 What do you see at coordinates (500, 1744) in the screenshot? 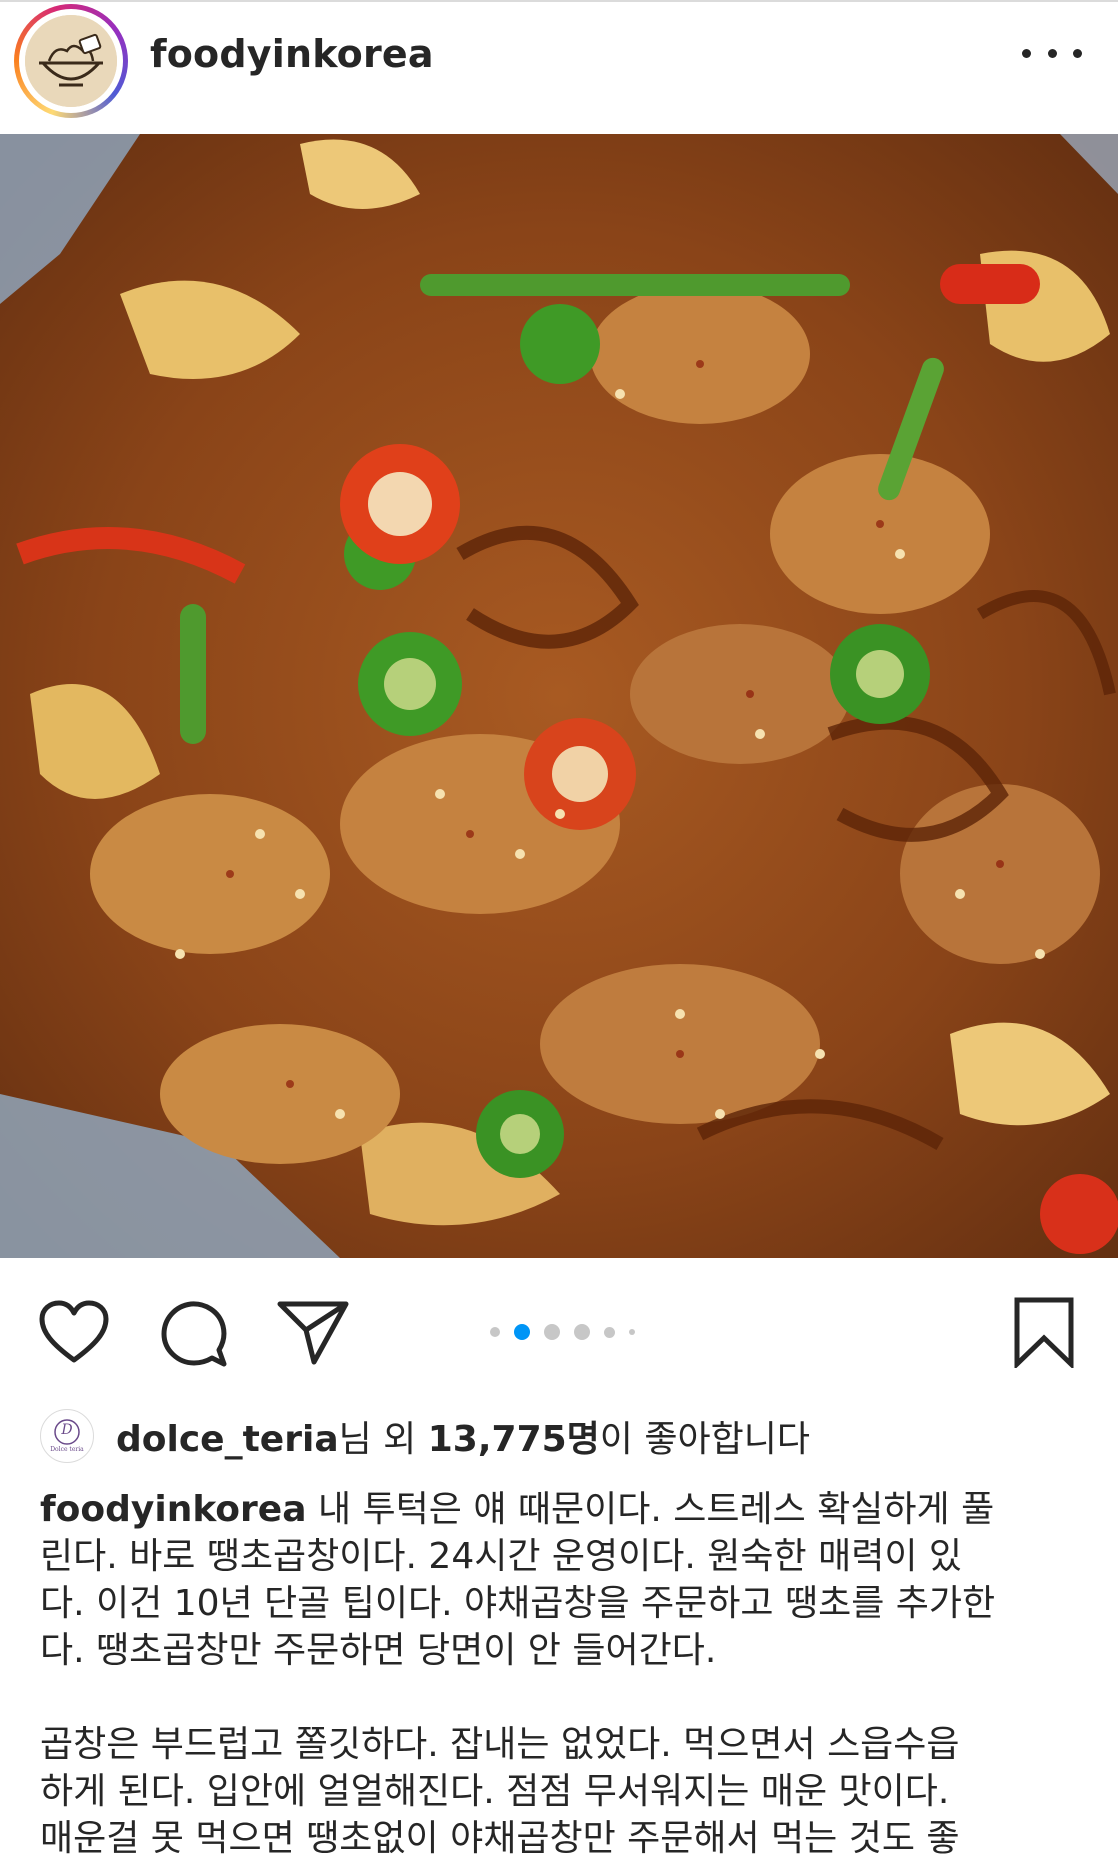
I see `caption-line: 곱창은 부드럽고 쫄깃하다. 잡내는 없었다. 먹으면서 스읍수읍` at bounding box center [500, 1744].